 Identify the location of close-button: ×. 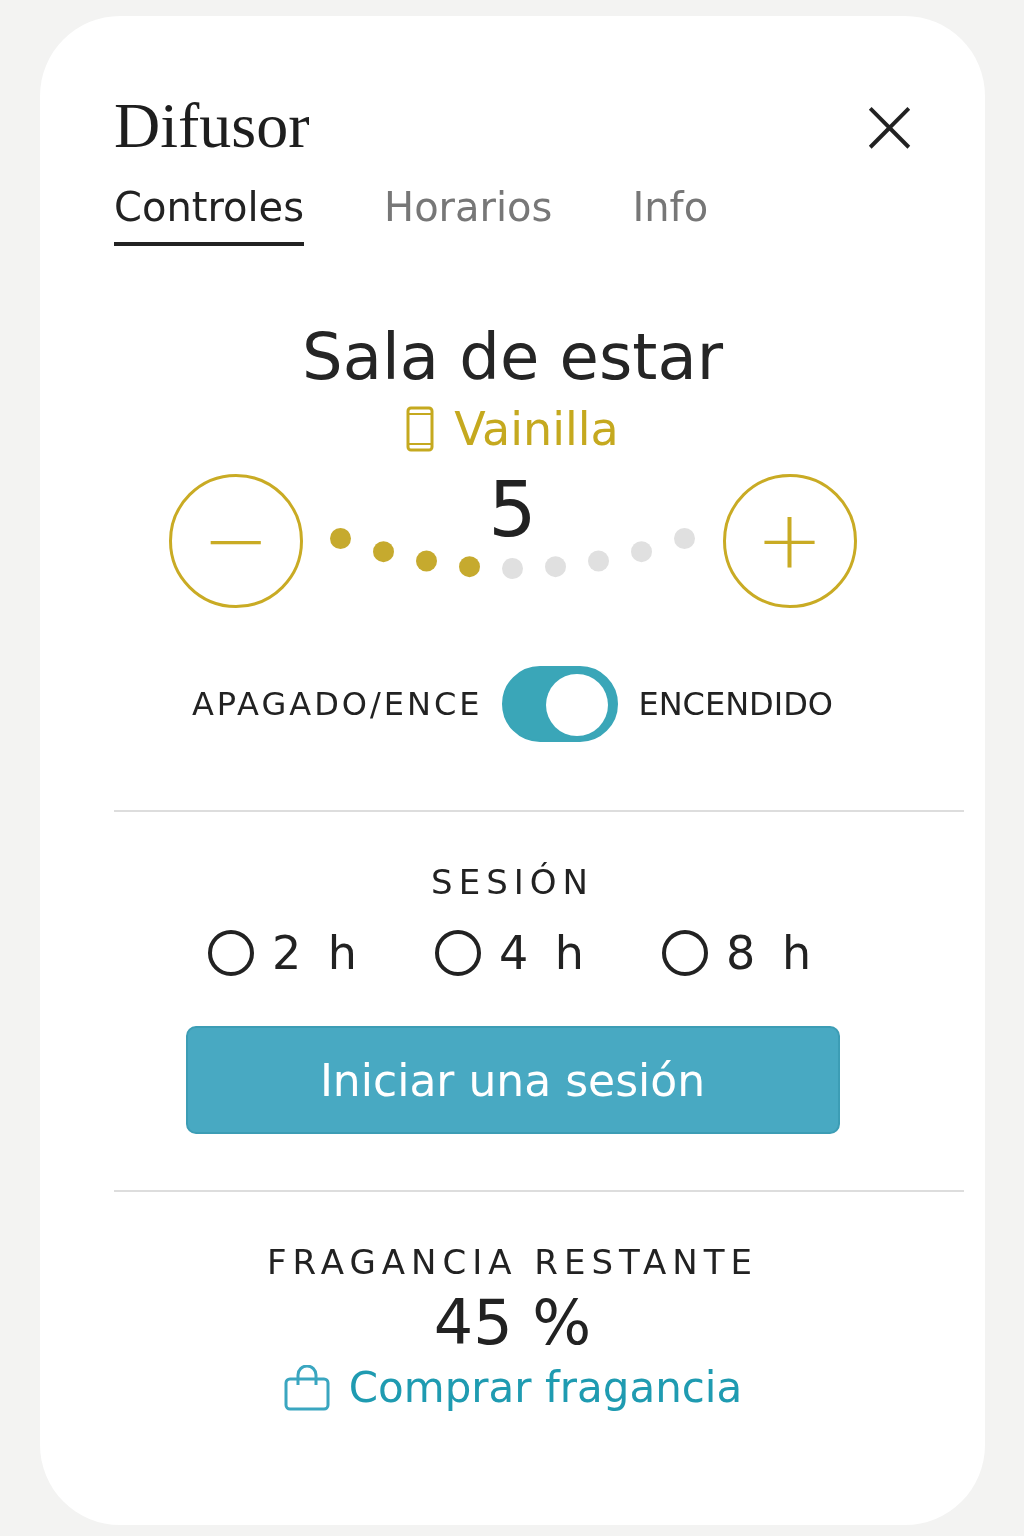
(889, 126).